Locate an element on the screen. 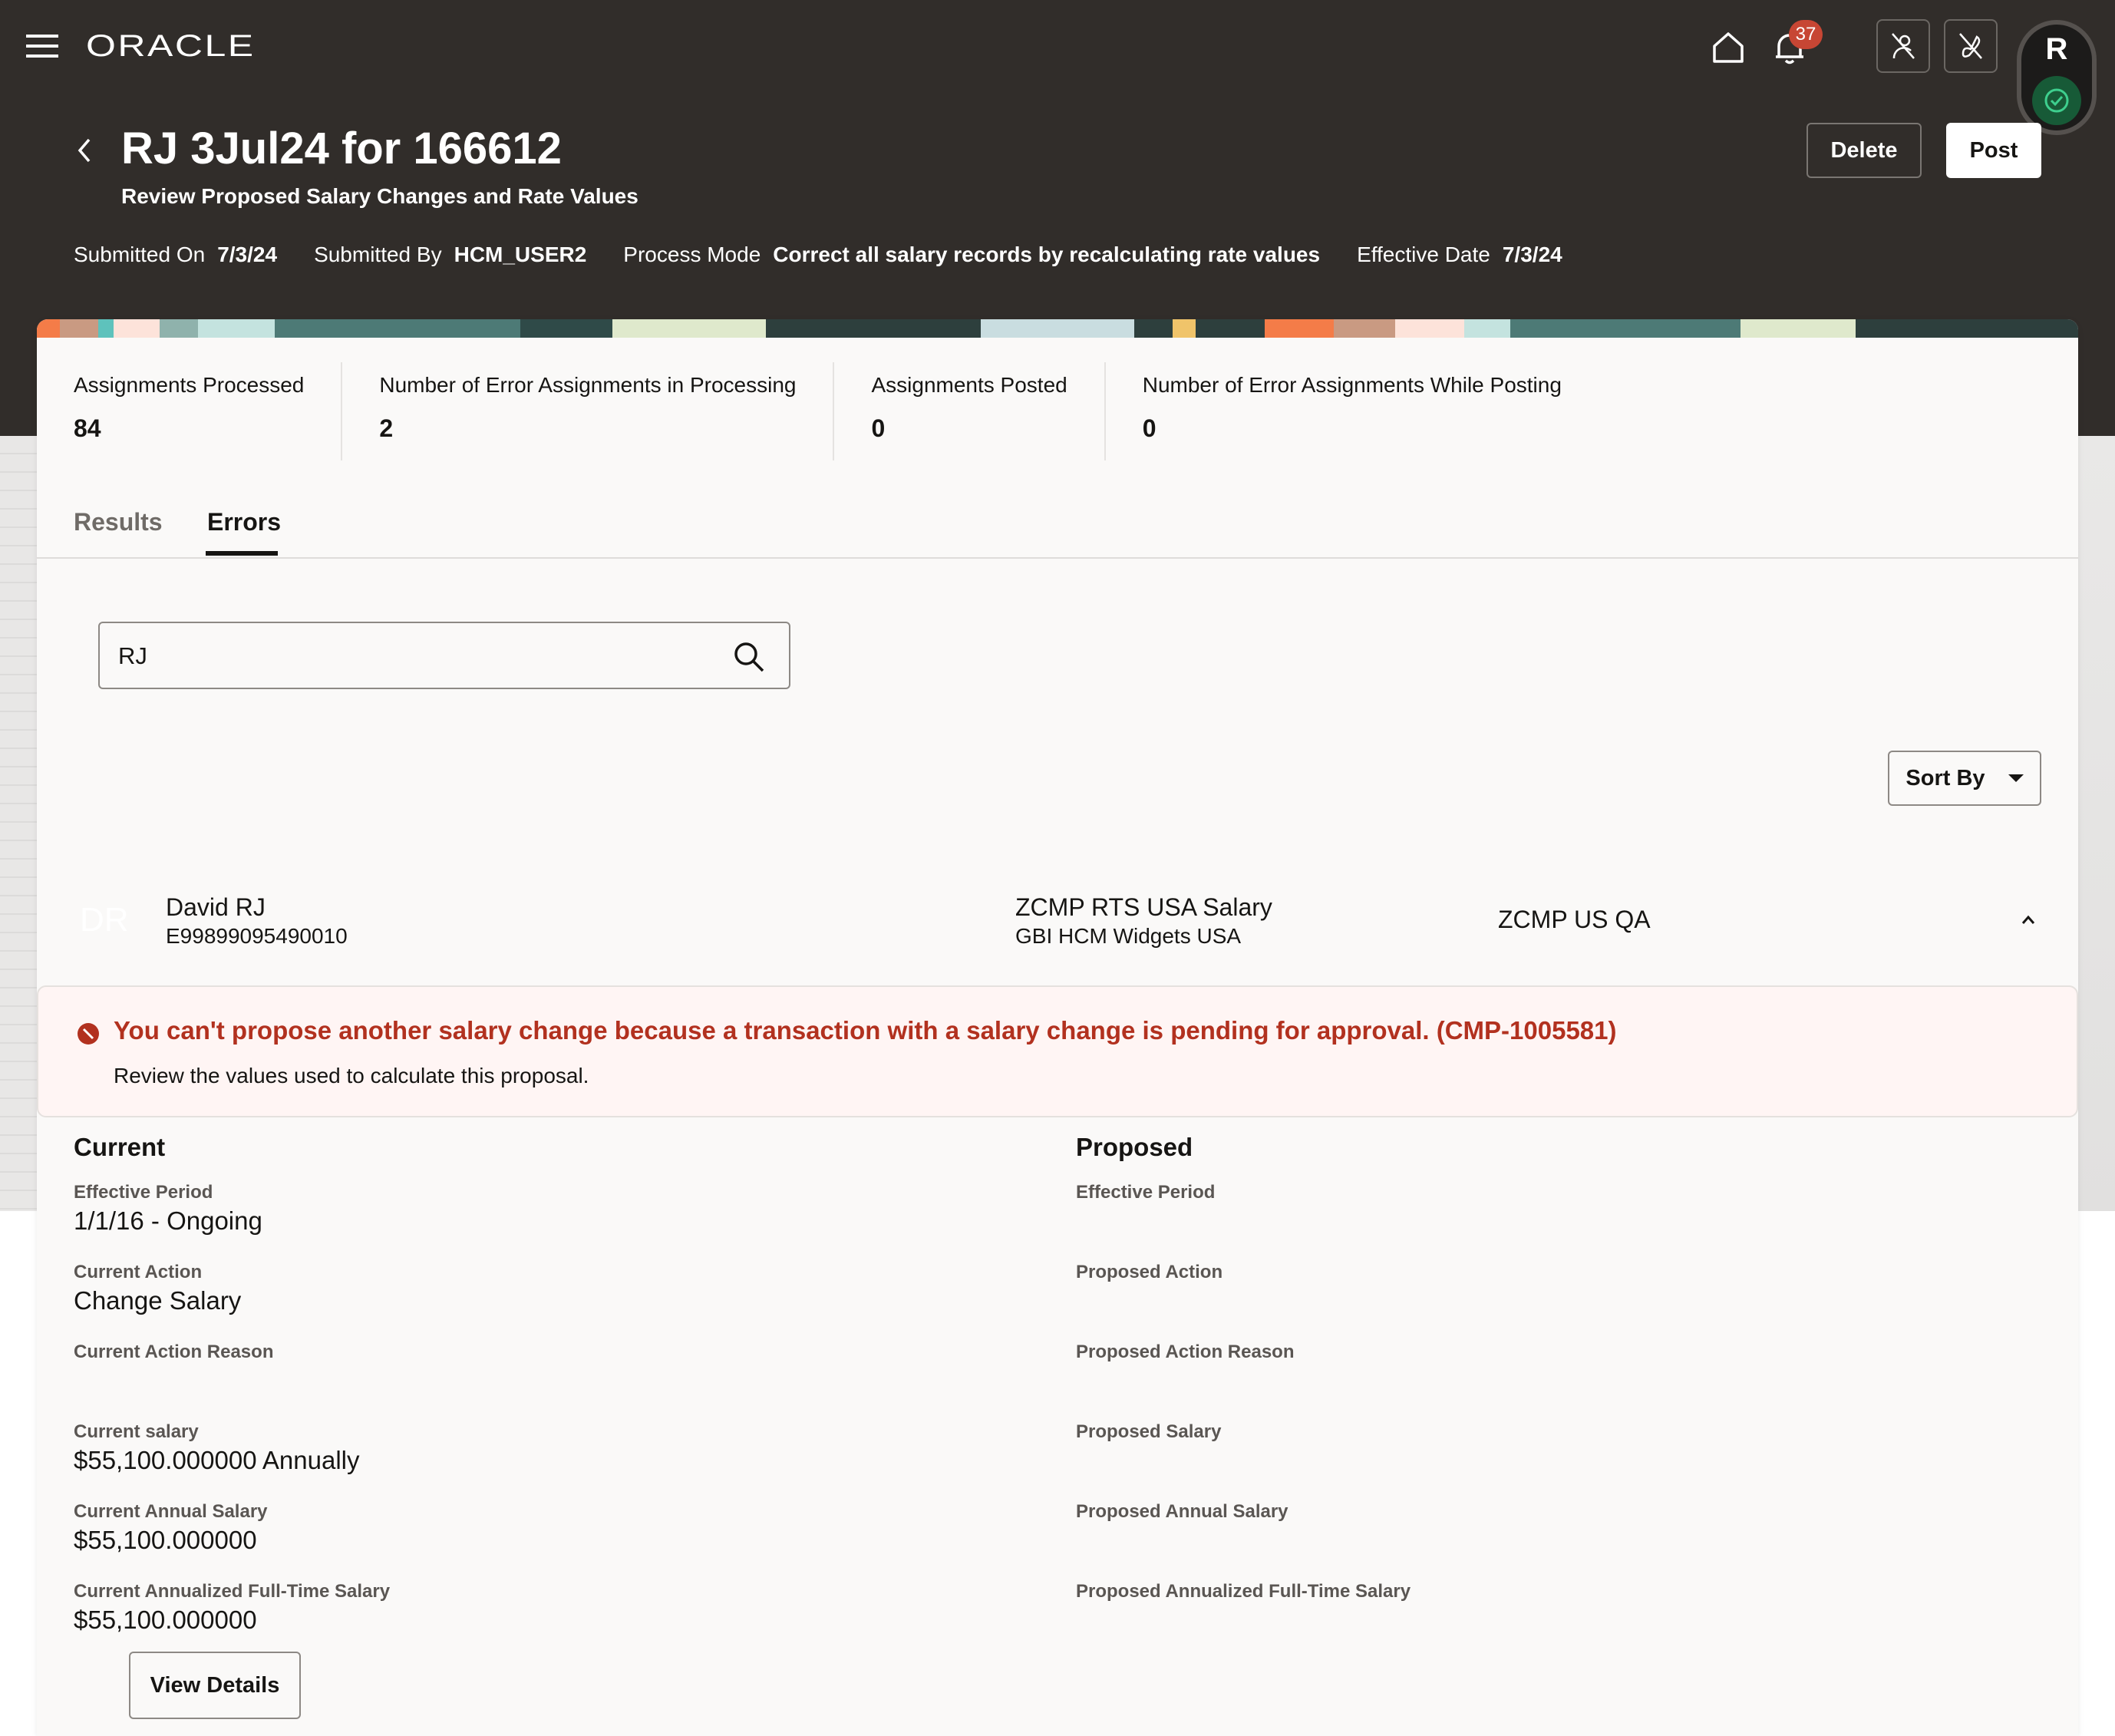 Image resolution: width=2115 pixels, height=1736 pixels. current-salary: Current salary $55,100.000000 Annually is located at coordinates (217, 1447).